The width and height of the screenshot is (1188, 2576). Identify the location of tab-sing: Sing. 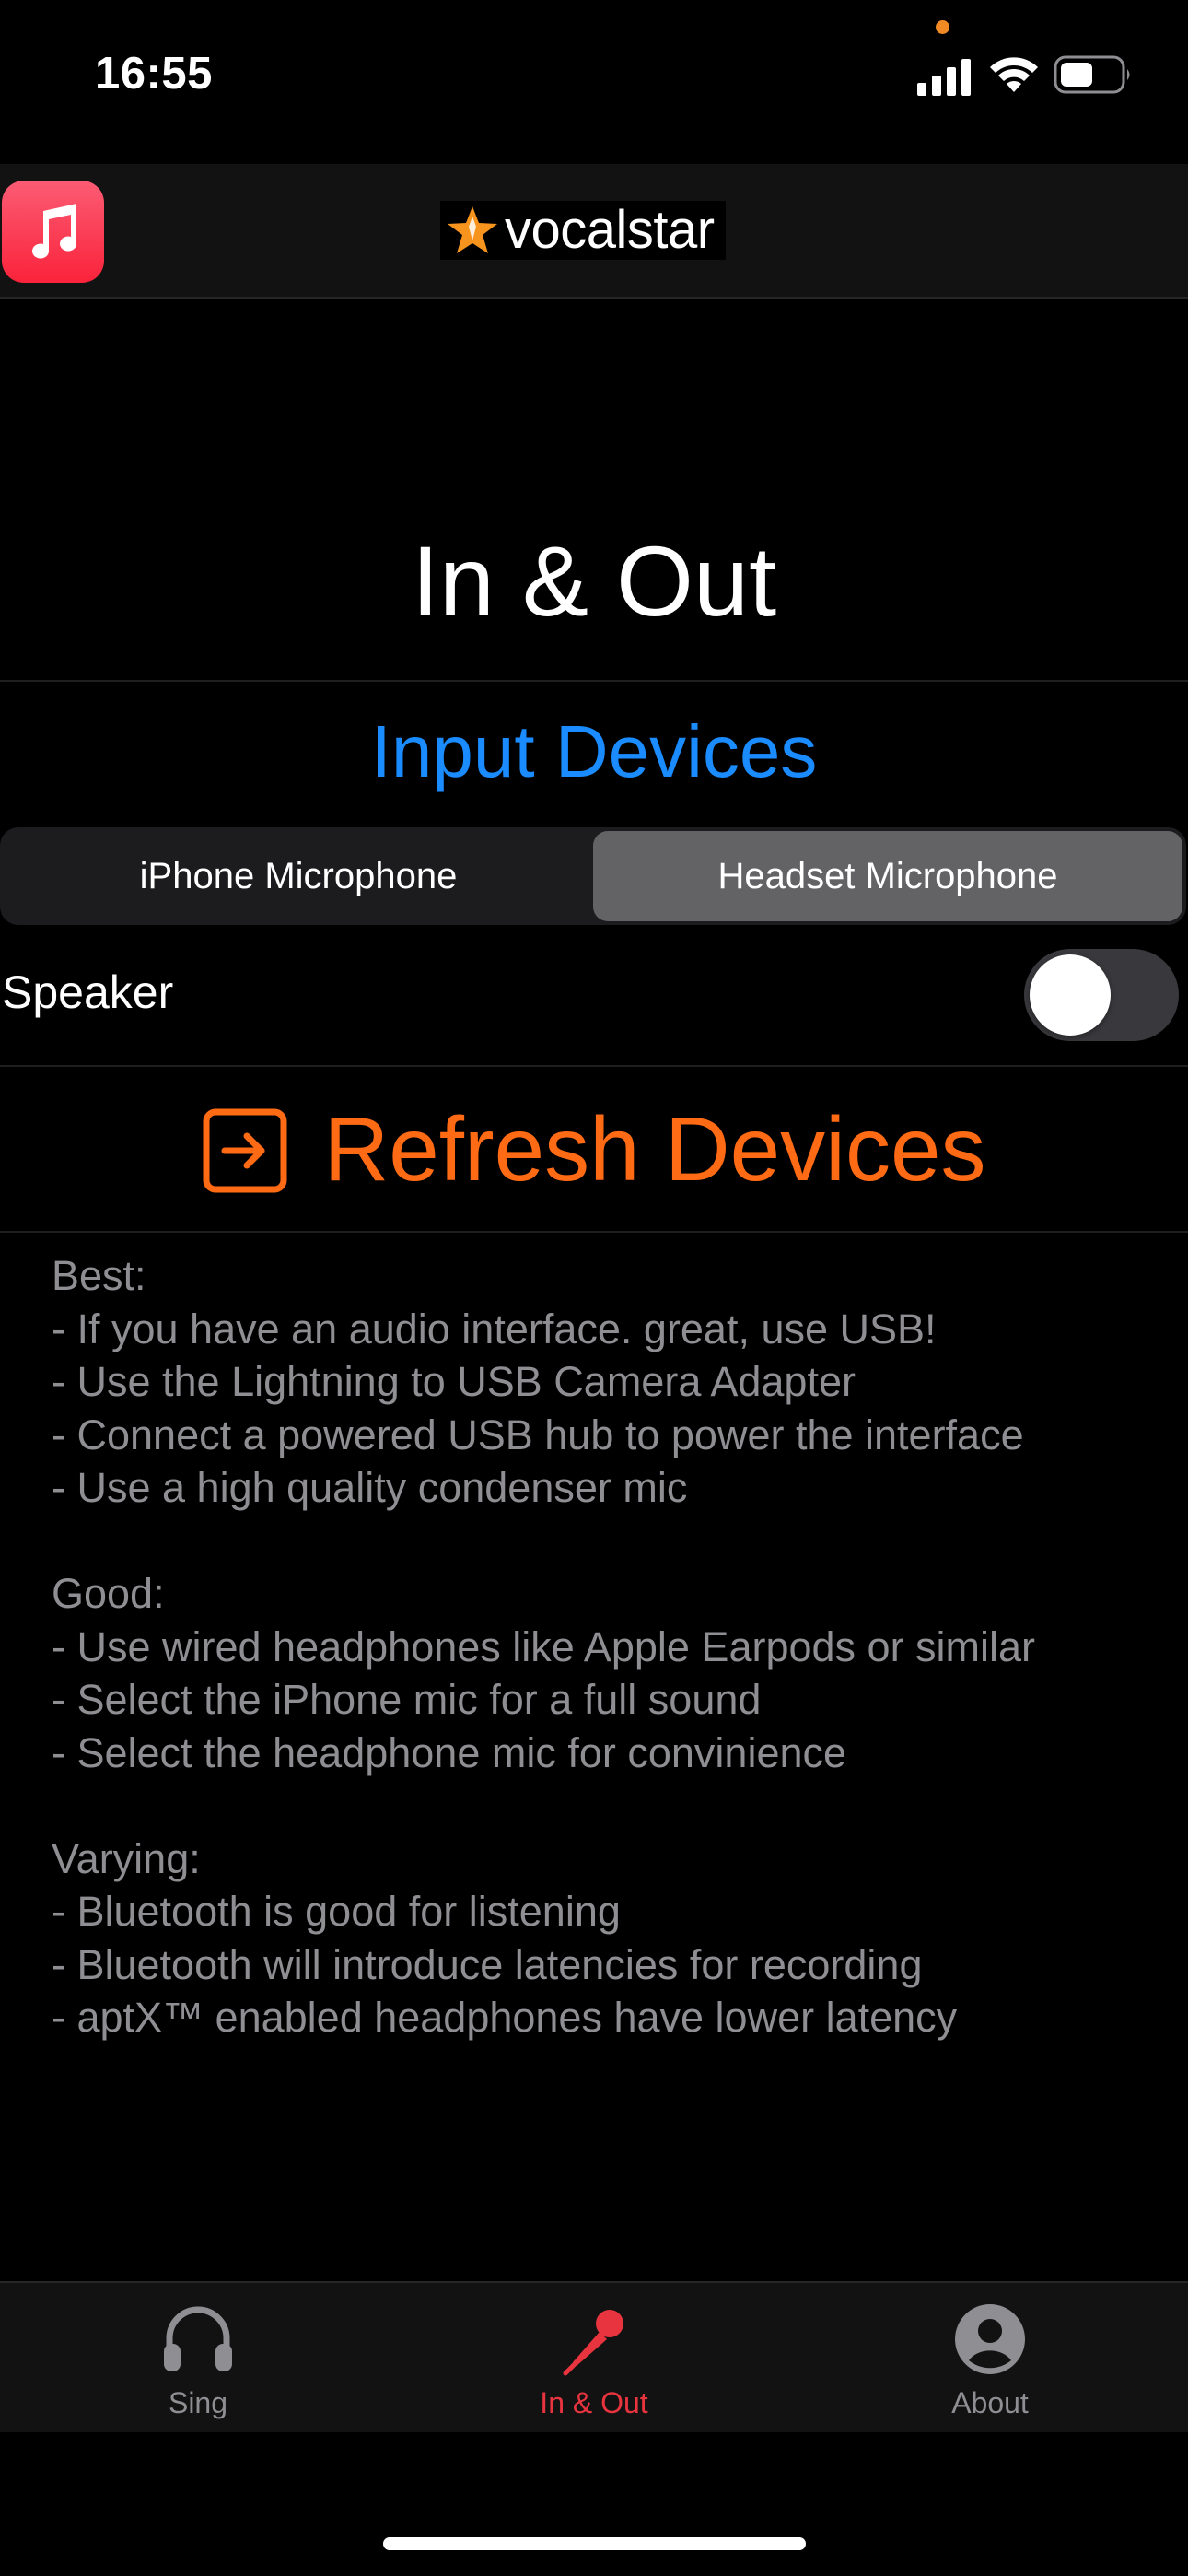
(198, 2357).